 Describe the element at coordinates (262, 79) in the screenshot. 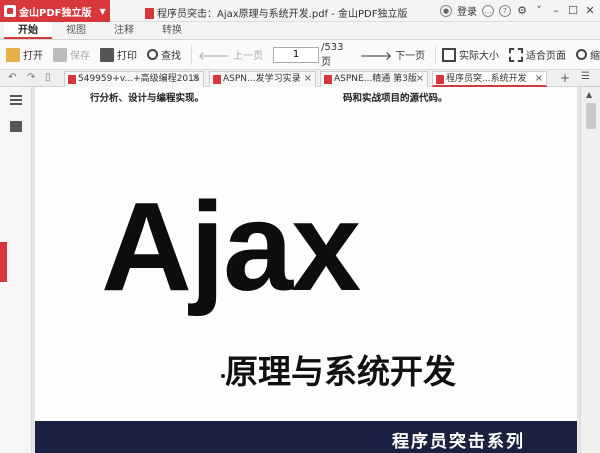

I see `doc-tab-2: ASPN...发学习实录 ×` at that location.